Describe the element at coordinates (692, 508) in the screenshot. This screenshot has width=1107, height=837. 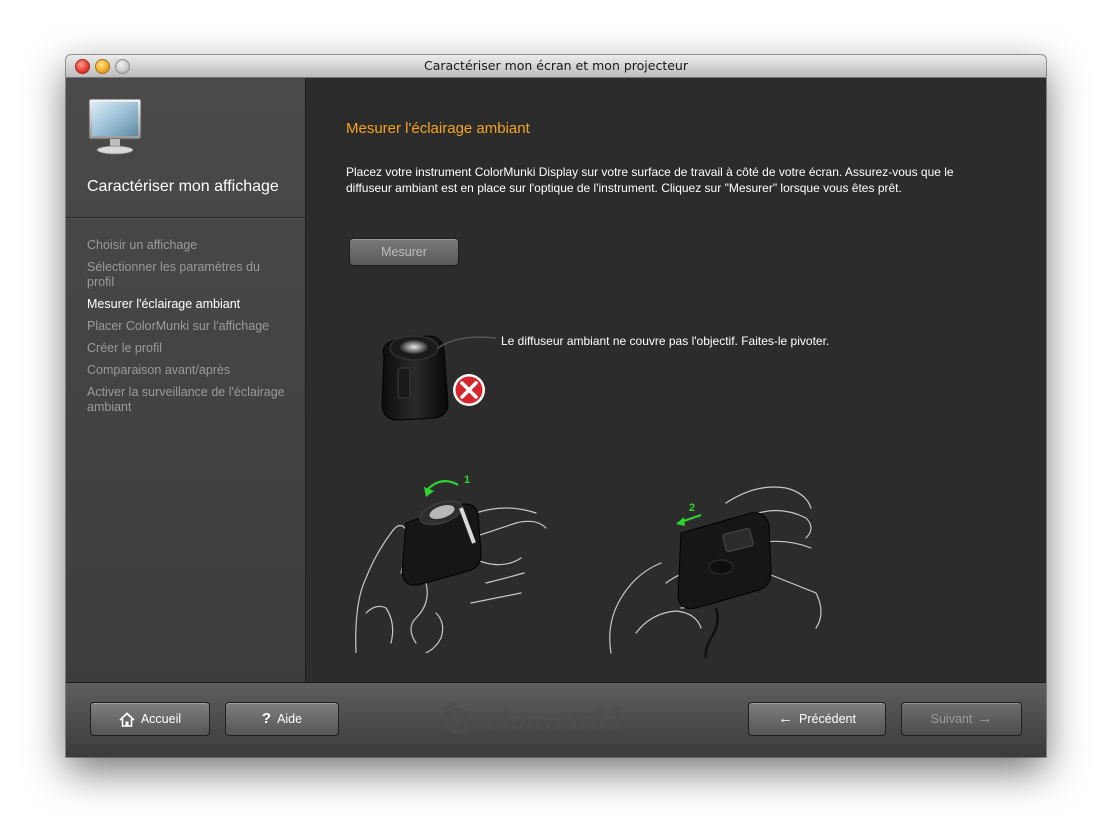
I see `step-2-label: 2` at that location.